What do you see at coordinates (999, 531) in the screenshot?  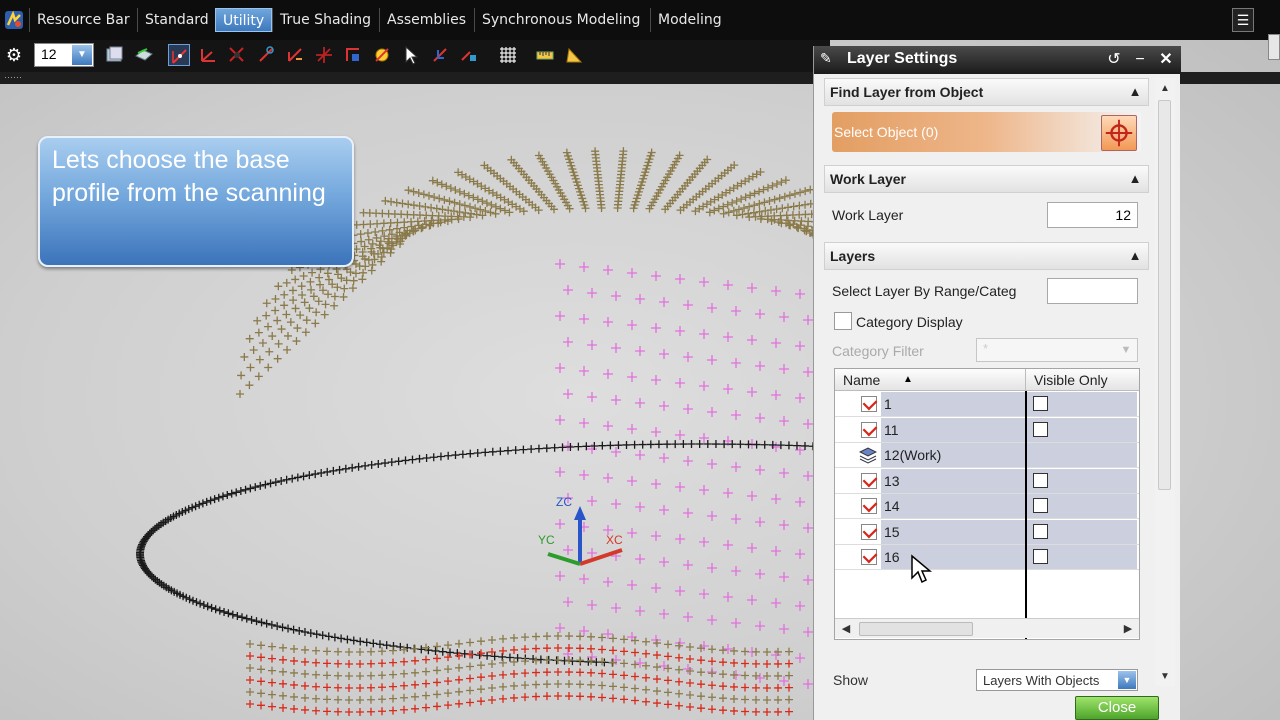 I see `layer-row: 15` at bounding box center [999, 531].